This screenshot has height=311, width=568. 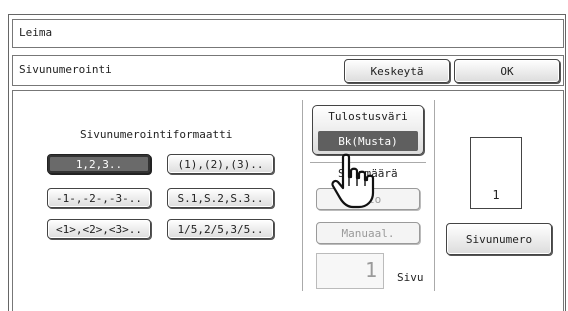 What do you see at coordinates (368, 116) in the screenshot?
I see `print-color-label: Tulostusväri` at bounding box center [368, 116].